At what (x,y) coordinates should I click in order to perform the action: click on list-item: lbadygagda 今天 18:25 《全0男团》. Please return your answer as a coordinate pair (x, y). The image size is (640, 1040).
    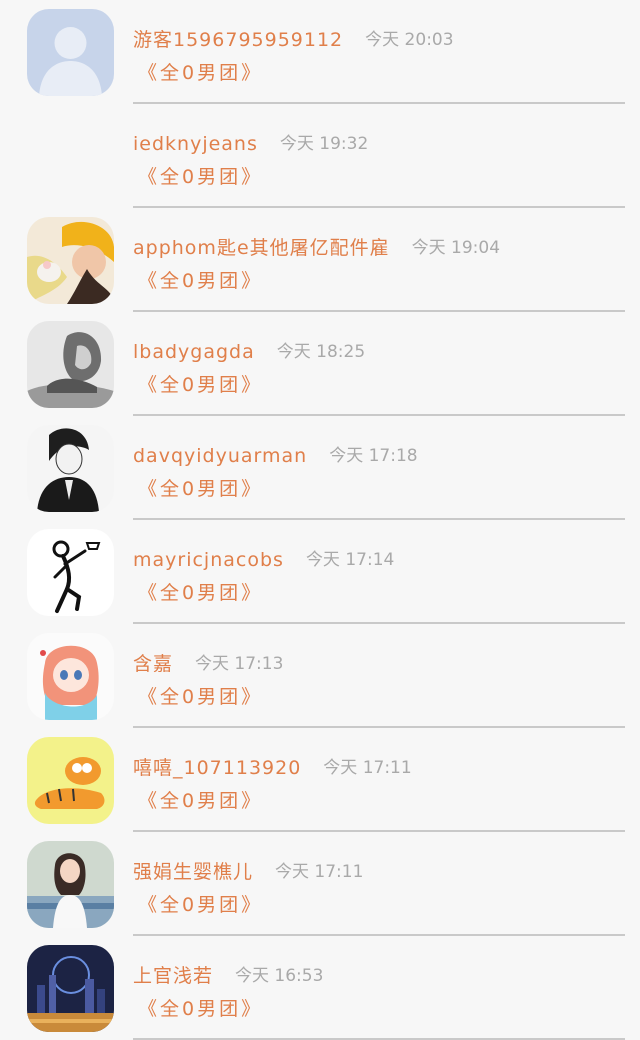
    Looking at the image, I should click on (320, 364).